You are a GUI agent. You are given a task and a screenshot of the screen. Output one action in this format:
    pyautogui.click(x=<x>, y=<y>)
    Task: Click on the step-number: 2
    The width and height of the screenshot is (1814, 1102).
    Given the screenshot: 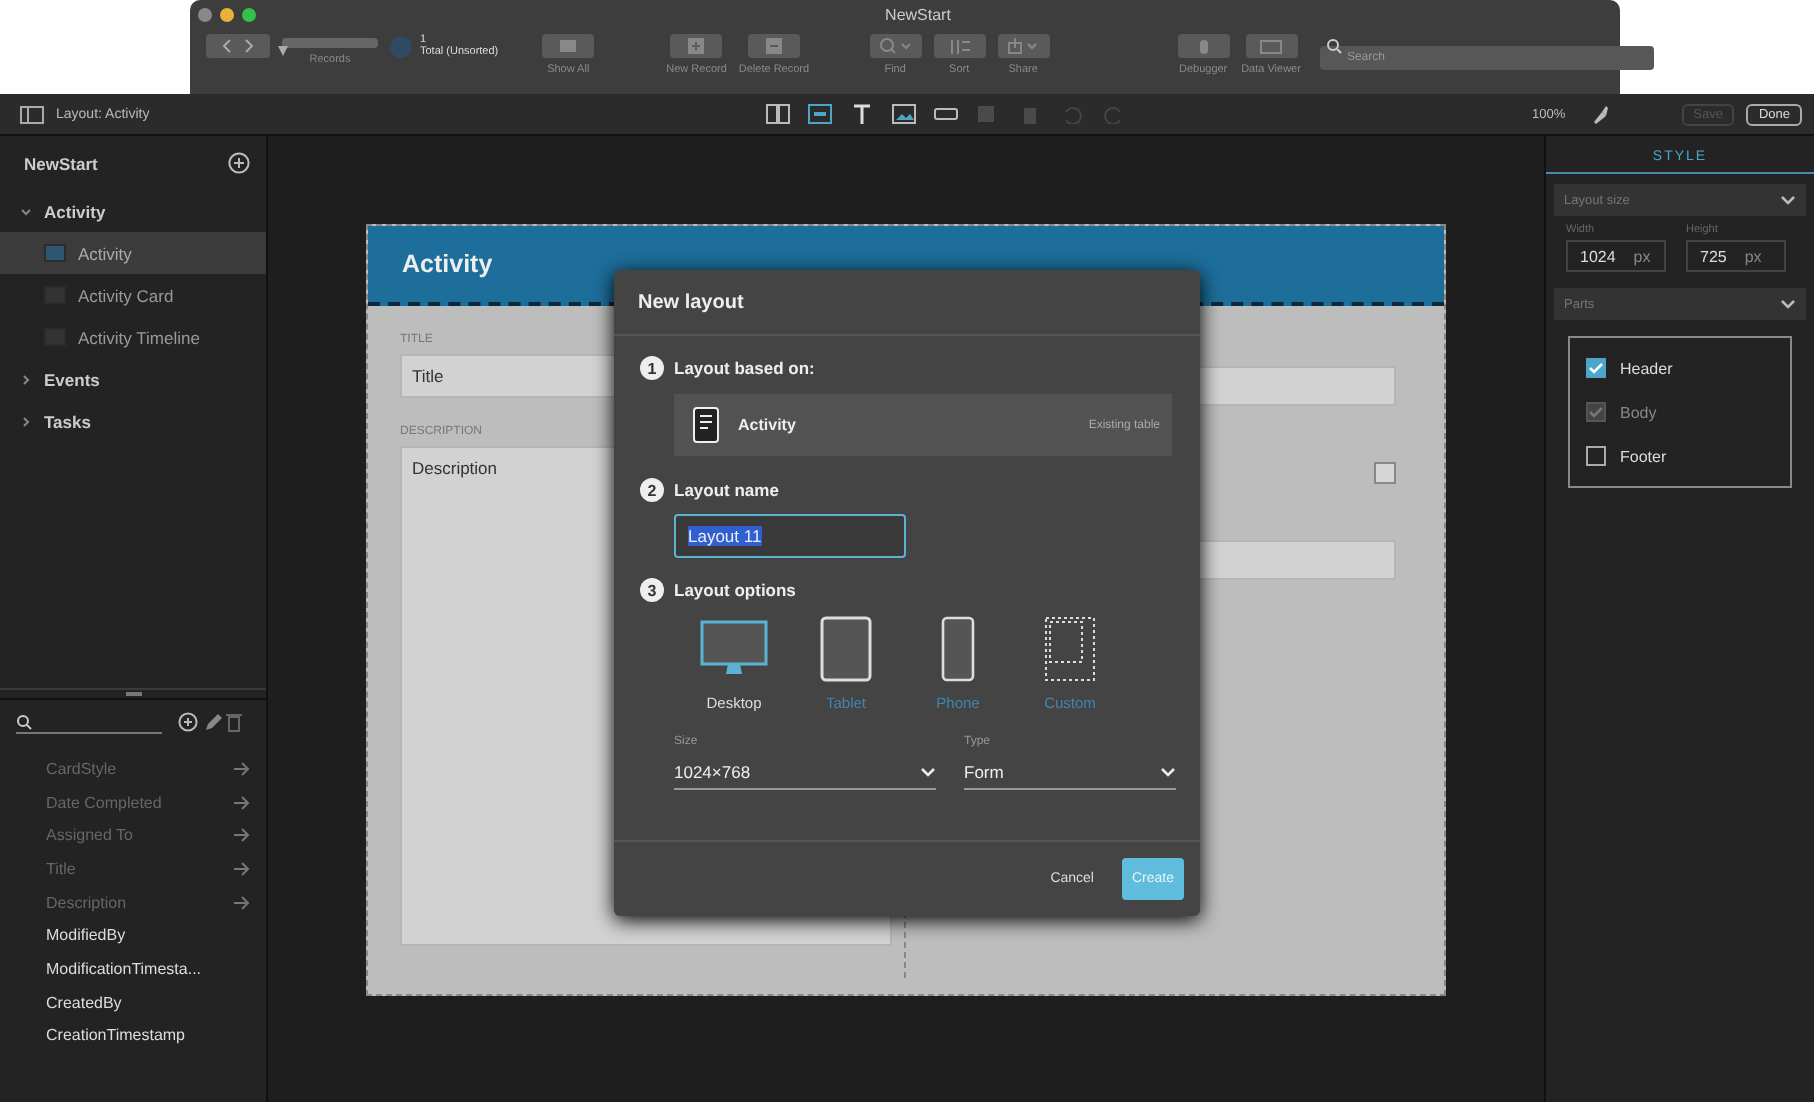 What is the action you would take?
    pyautogui.click(x=652, y=490)
    